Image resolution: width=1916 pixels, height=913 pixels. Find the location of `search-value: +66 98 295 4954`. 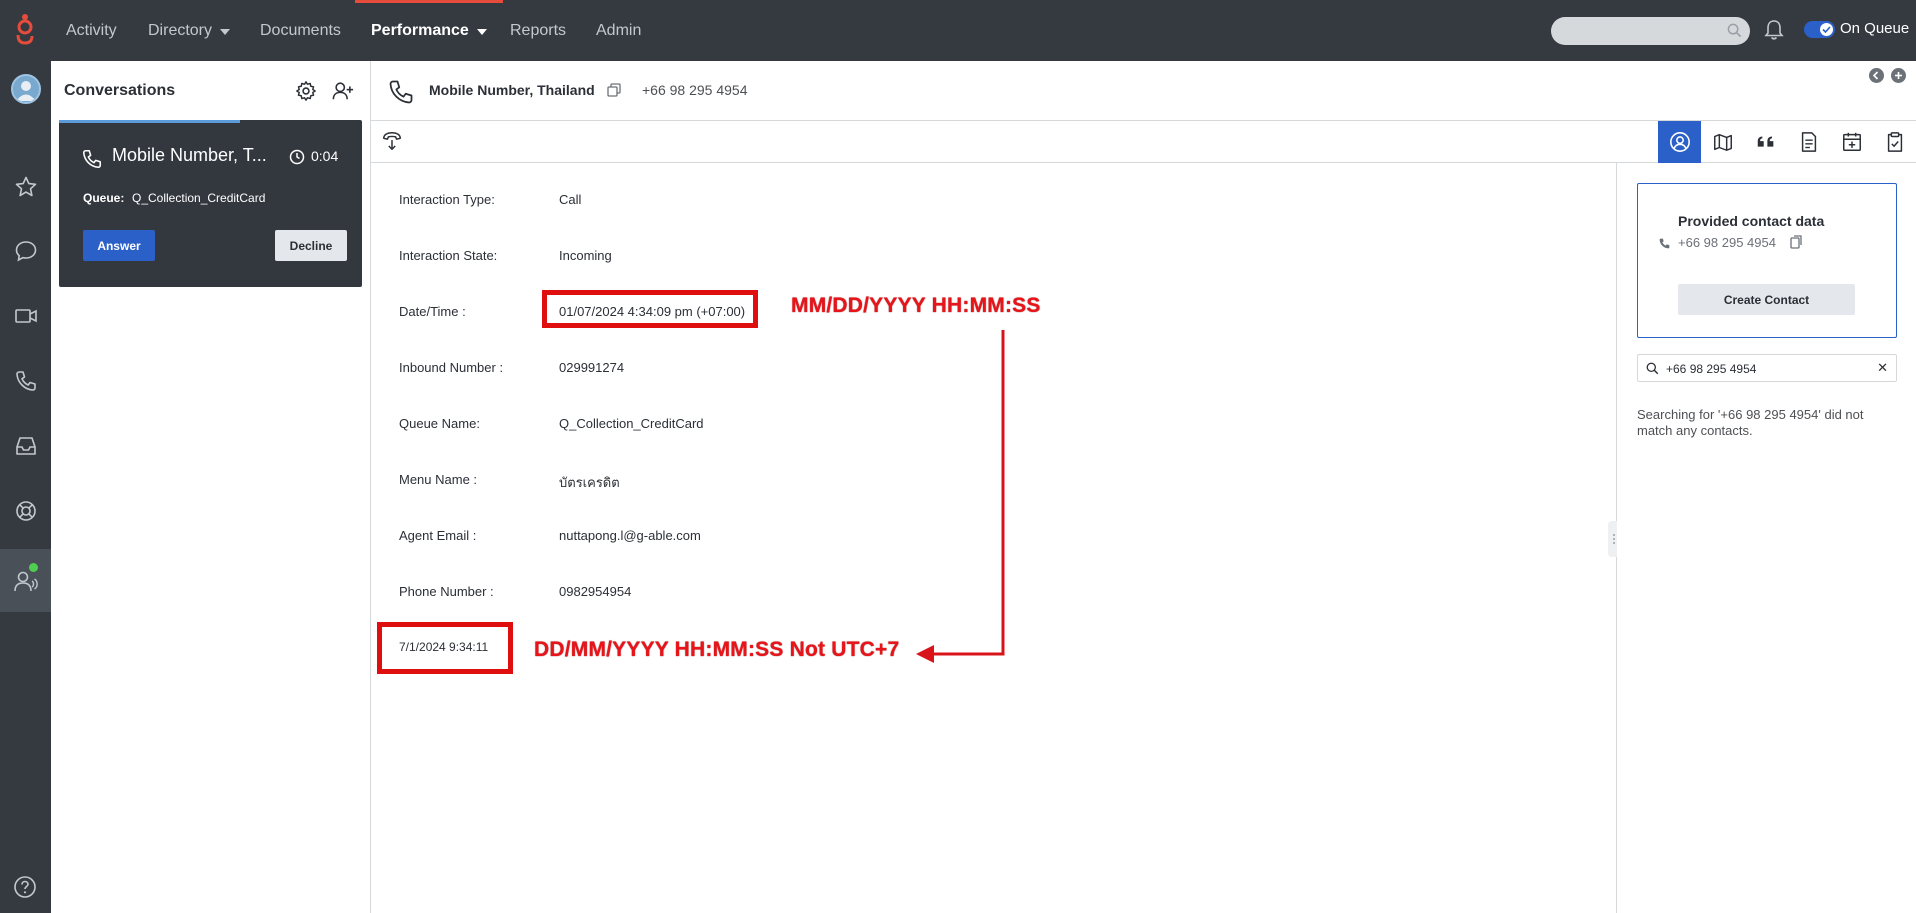

search-value: +66 98 295 4954 is located at coordinates (1711, 369).